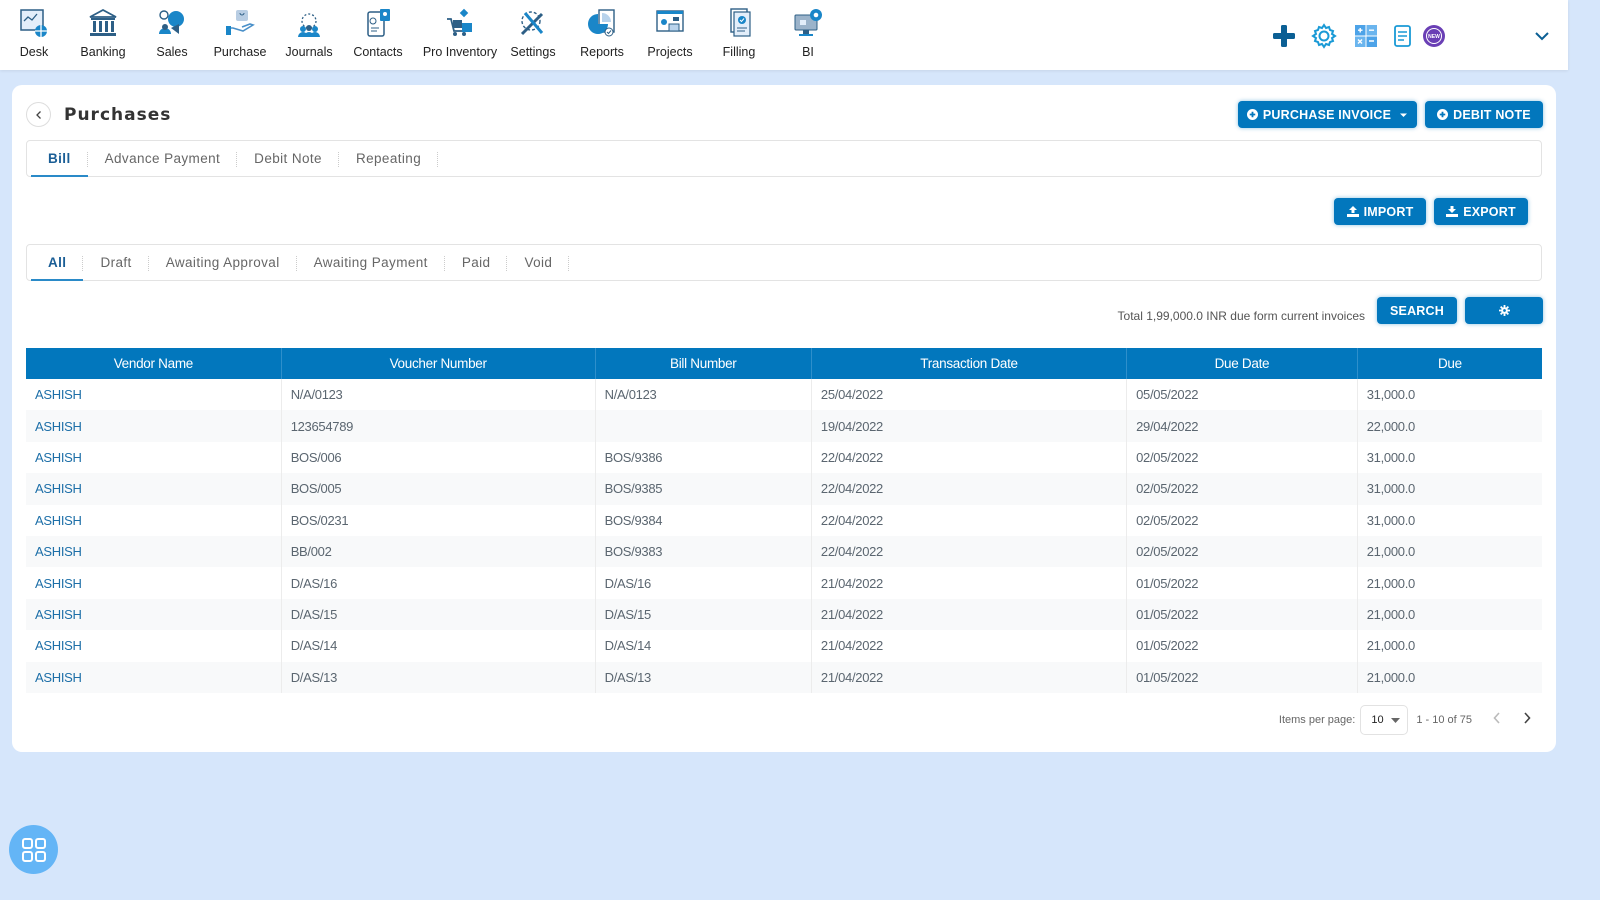 The height and width of the screenshot is (900, 1600). Describe the element at coordinates (163, 158) in the screenshot. I see `tab-advance-payment: Advance Payment` at that location.